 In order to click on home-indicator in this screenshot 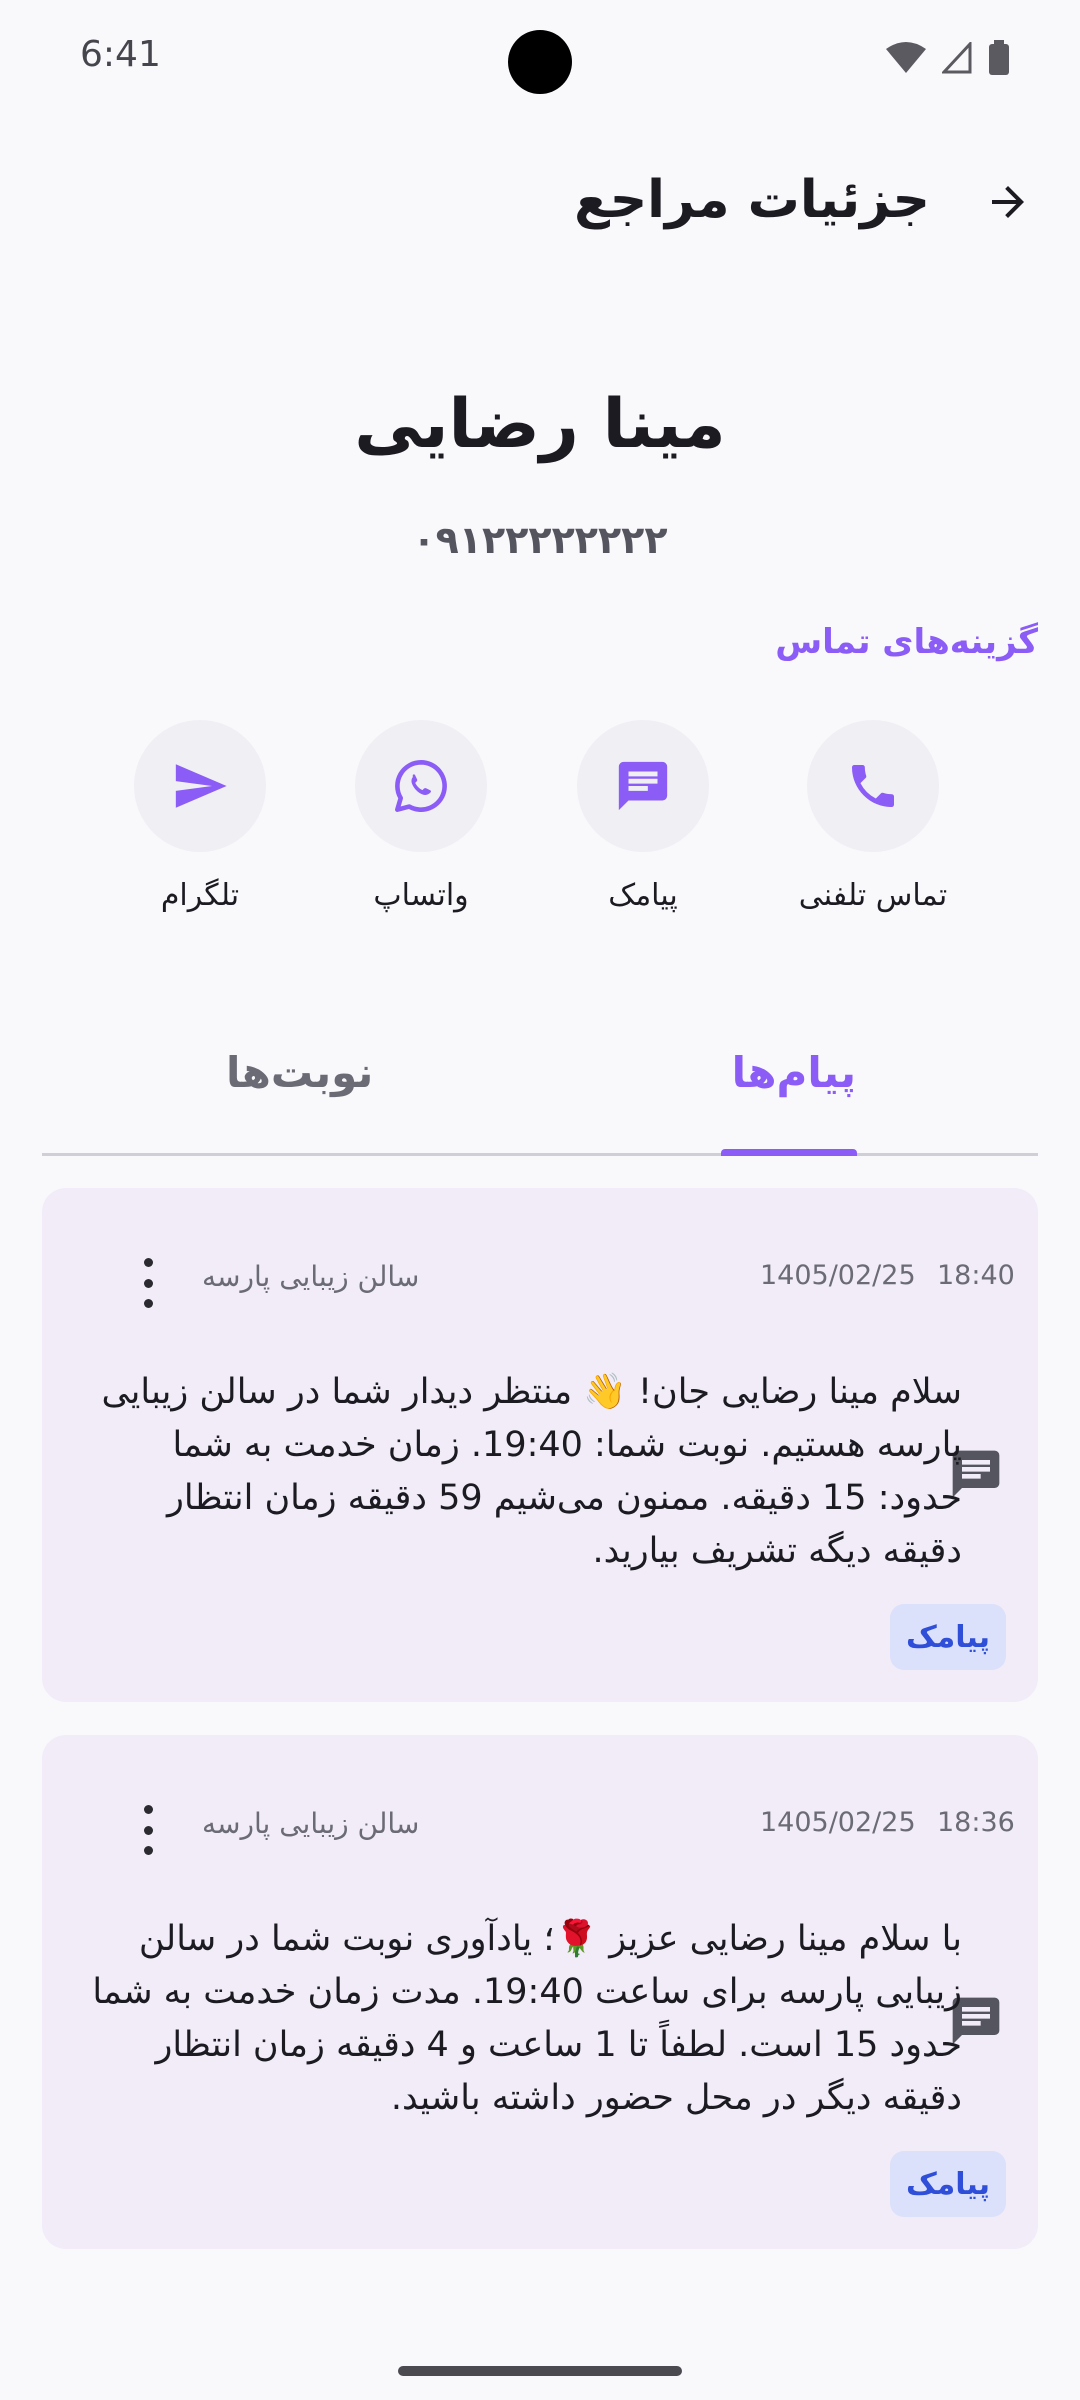, I will do `click(540, 2371)`.